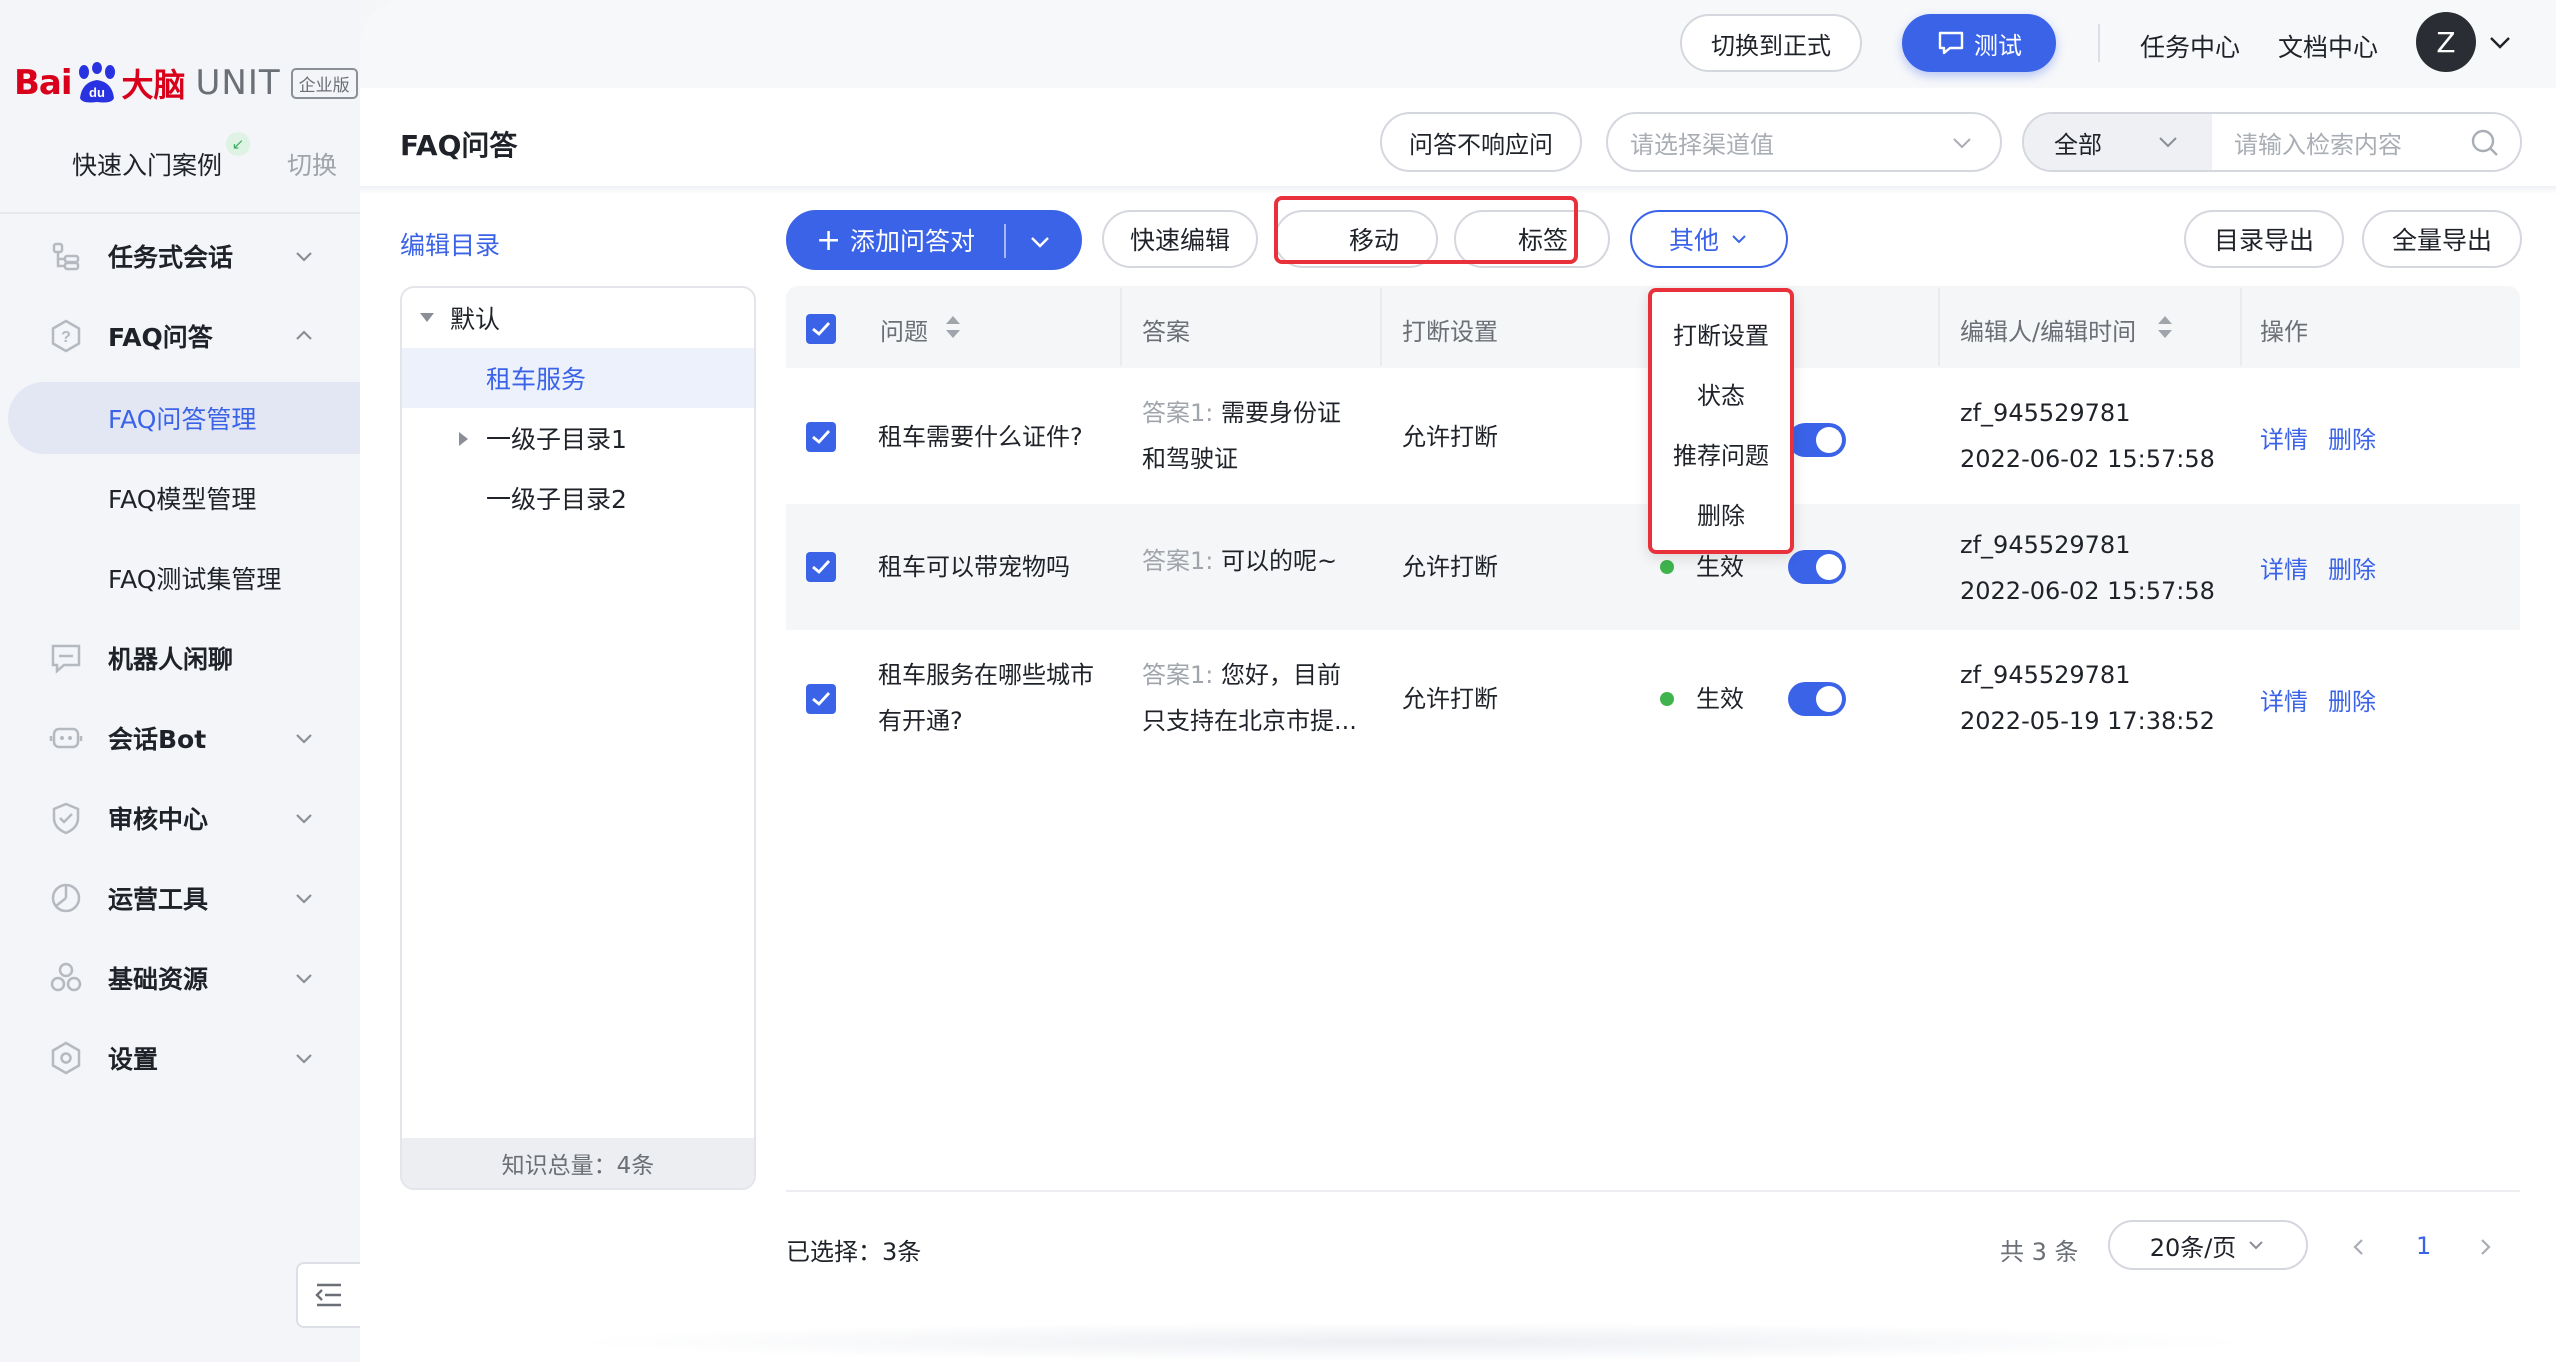 The image size is (2556, 1362). I want to click on bottom-shadow, so click(1410, 1342).